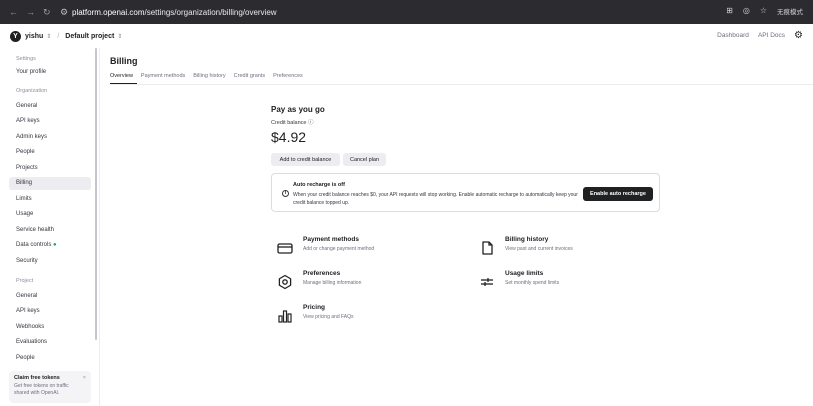 This screenshot has height=406, width=813. I want to click on alert-title: Auto recharge is off, so click(319, 185).